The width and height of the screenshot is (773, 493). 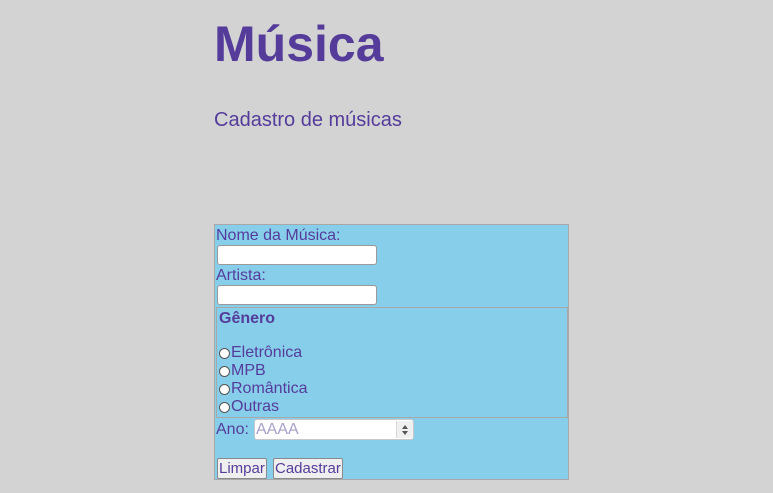 I want to click on genre-option-mpb: MPB, so click(x=242, y=371).